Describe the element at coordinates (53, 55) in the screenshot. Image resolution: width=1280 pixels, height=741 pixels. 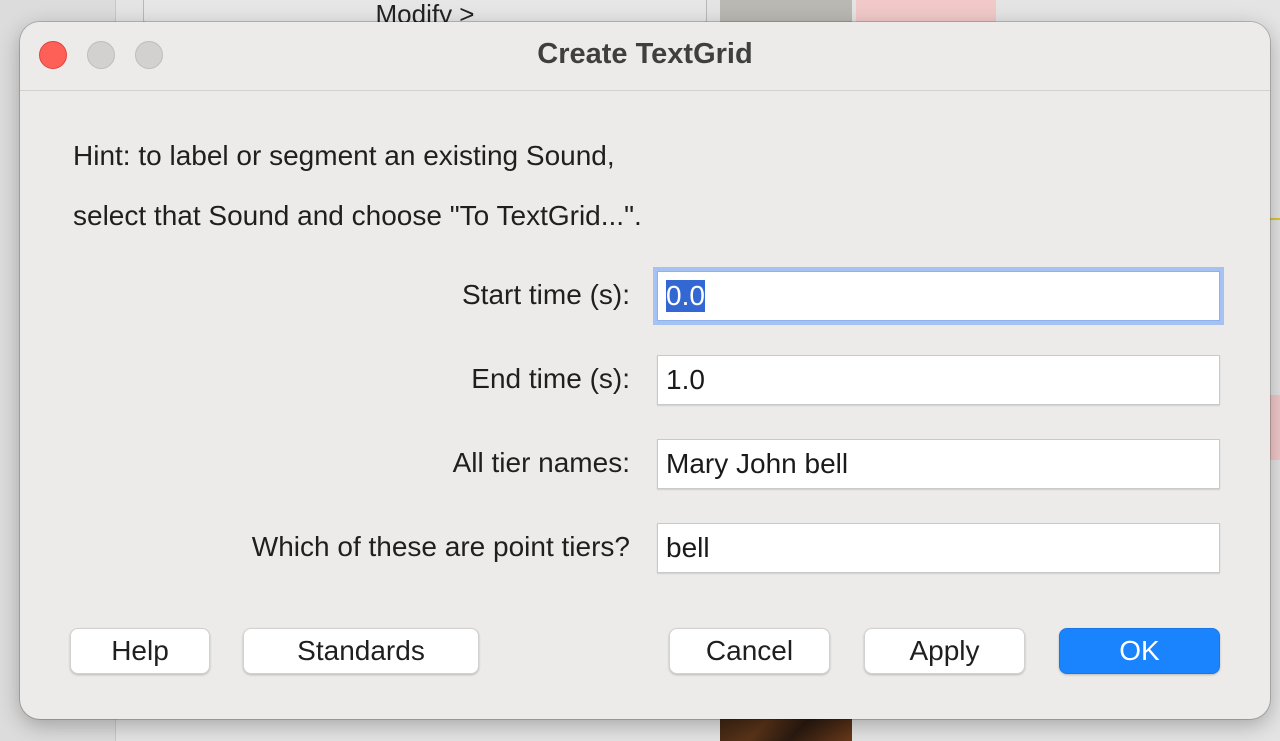
I see `close-window-button` at that location.